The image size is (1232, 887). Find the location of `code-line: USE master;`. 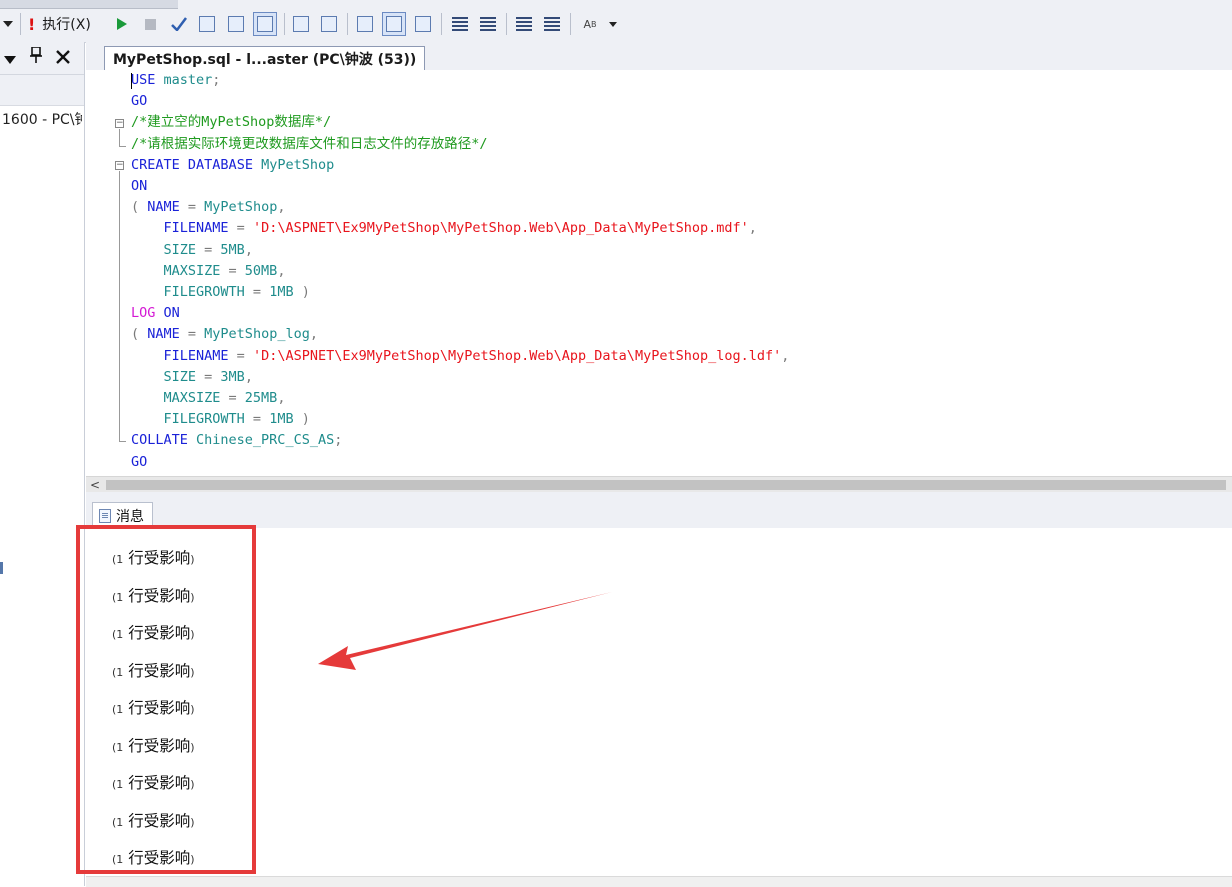

code-line: USE master; is located at coordinates (175, 80).